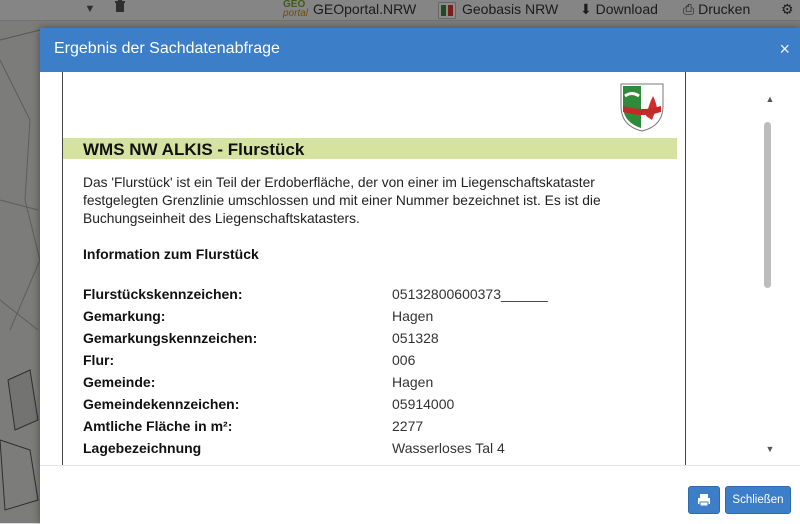 The width and height of the screenshot is (800, 524). Describe the element at coordinates (373, 362) in the screenshot. I see `table-row: Flur: 006` at that location.